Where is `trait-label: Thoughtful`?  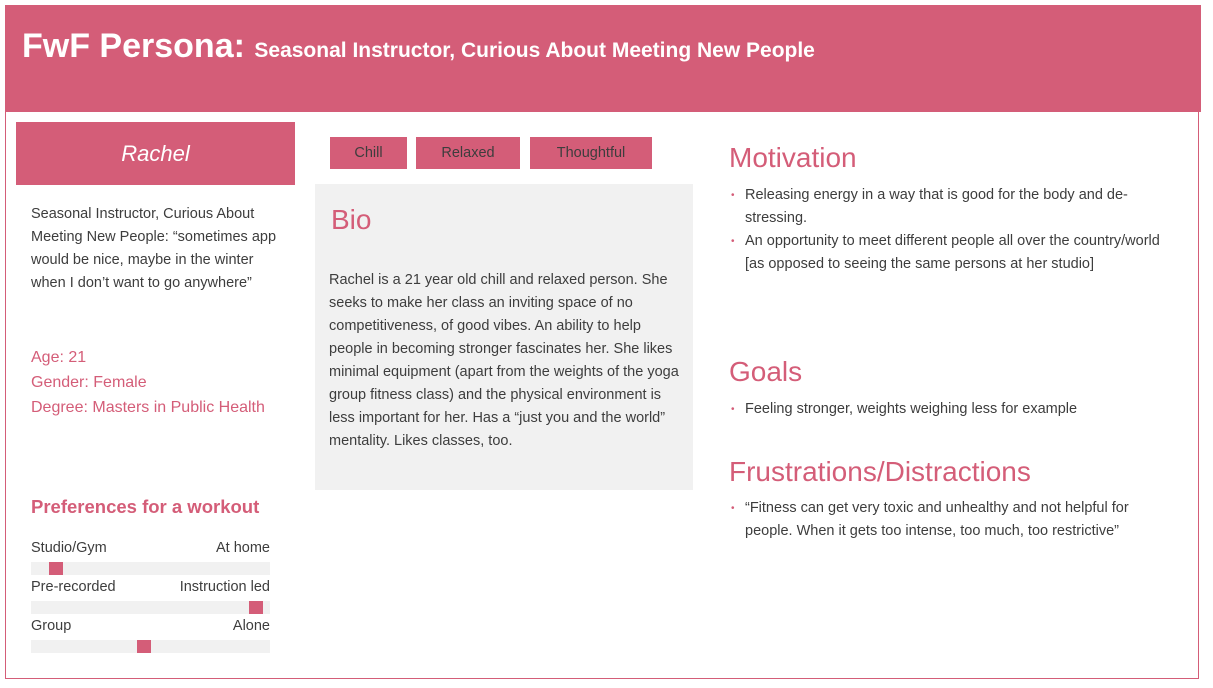 trait-label: Thoughtful is located at coordinates (591, 153).